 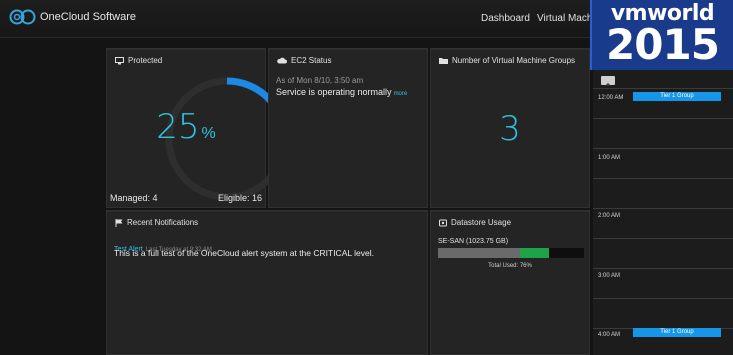 What do you see at coordinates (334, 92) in the screenshot?
I see `ec2-status-text: Service is operating normally` at bounding box center [334, 92].